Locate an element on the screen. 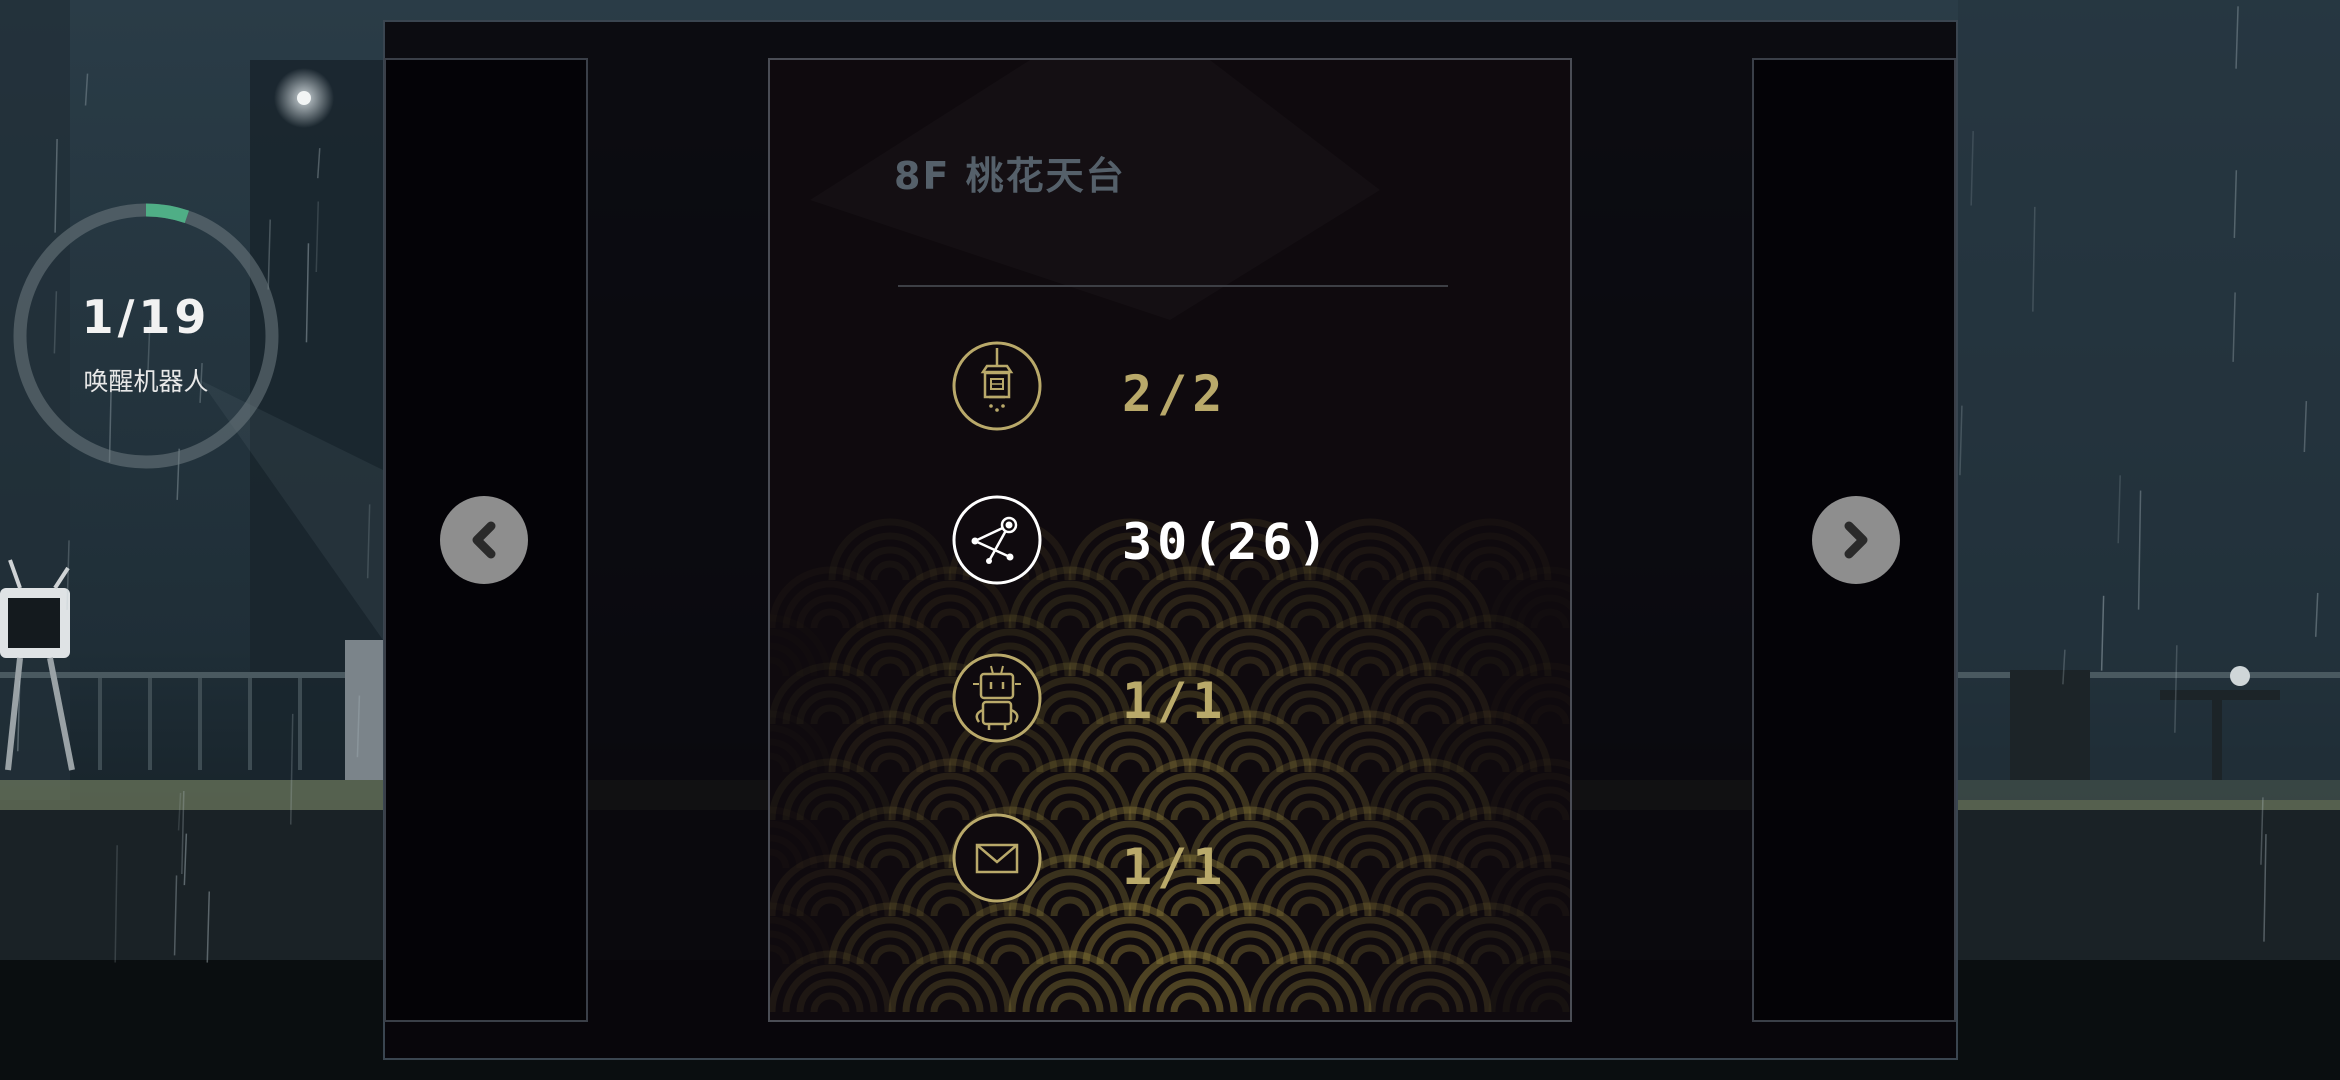 Image resolution: width=2340 pixels, height=1080 pixels. previous-floor-button is located at coordinates (484, 540).